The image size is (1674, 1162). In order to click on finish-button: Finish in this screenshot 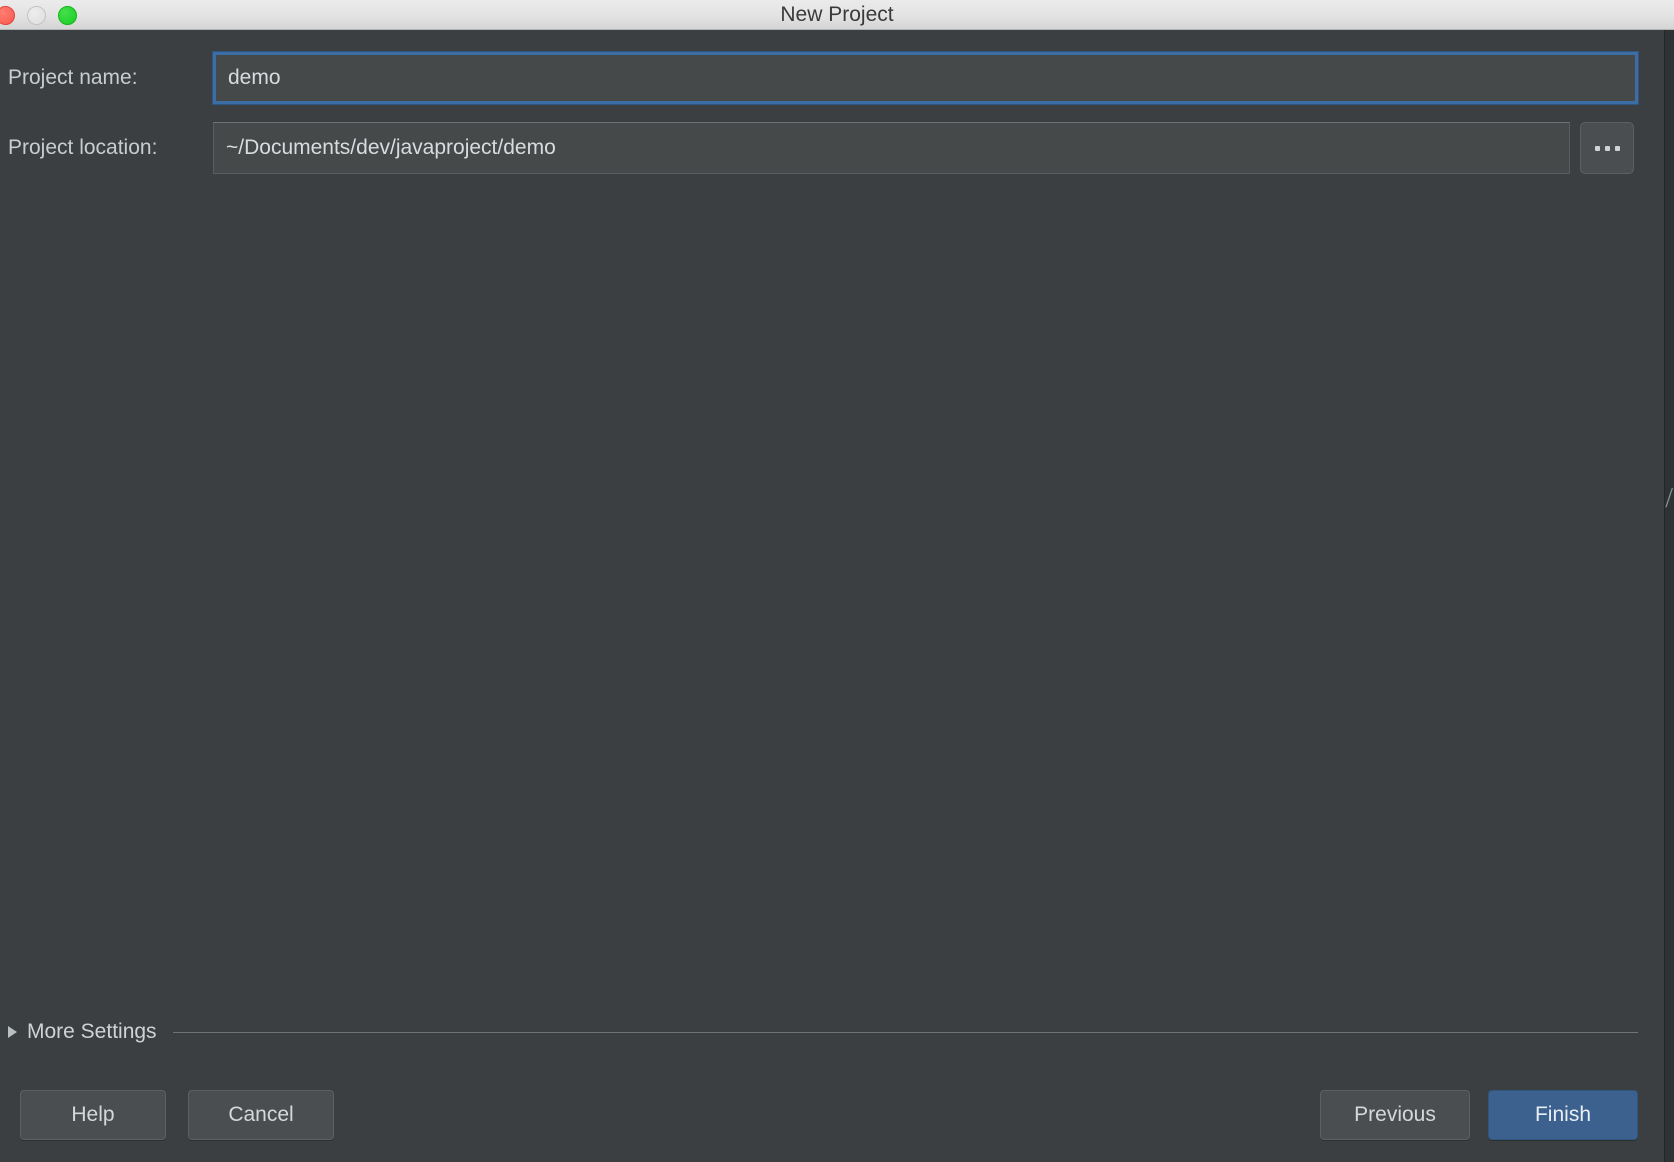, I will do `click(1563, 1115)`.